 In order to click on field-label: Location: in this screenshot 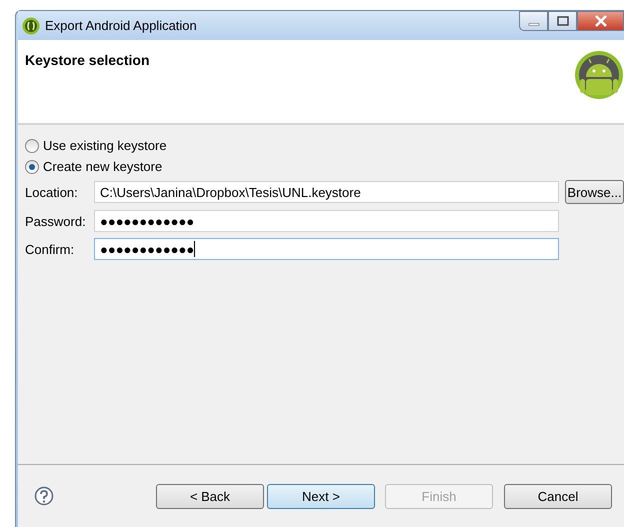, I will do `click(52, 192)`.